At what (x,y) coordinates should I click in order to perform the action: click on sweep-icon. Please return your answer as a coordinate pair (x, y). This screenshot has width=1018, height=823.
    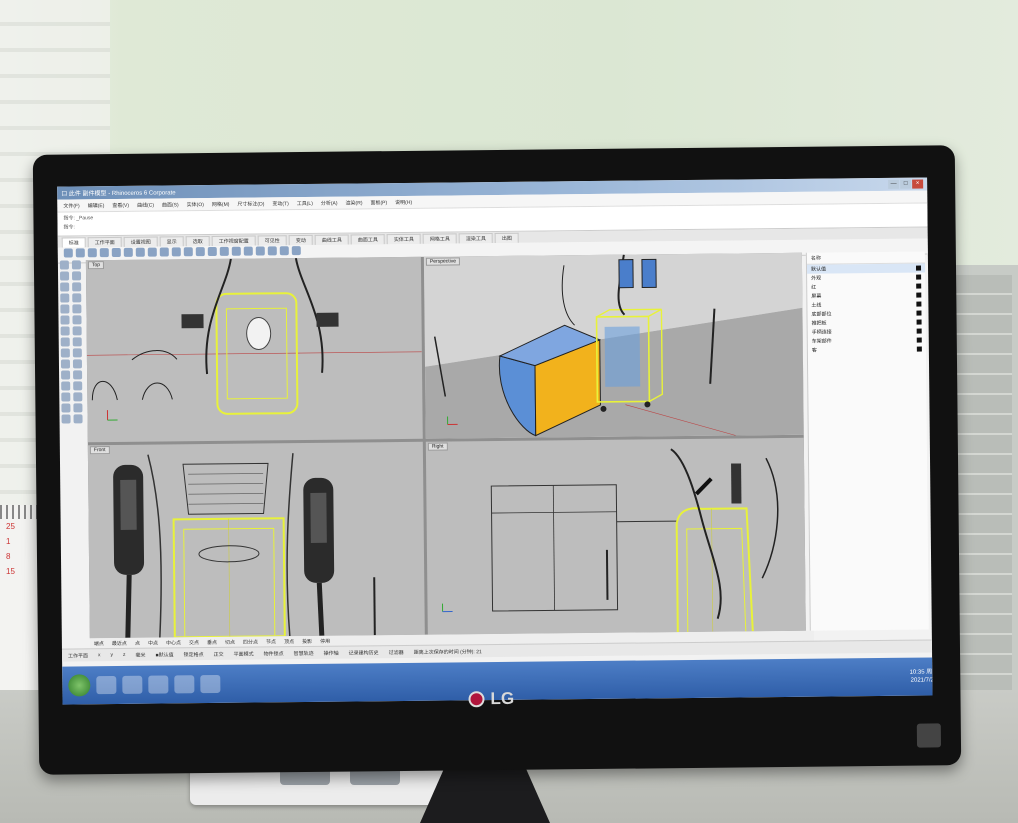
    Looking at the image, I should click on (77, 331).